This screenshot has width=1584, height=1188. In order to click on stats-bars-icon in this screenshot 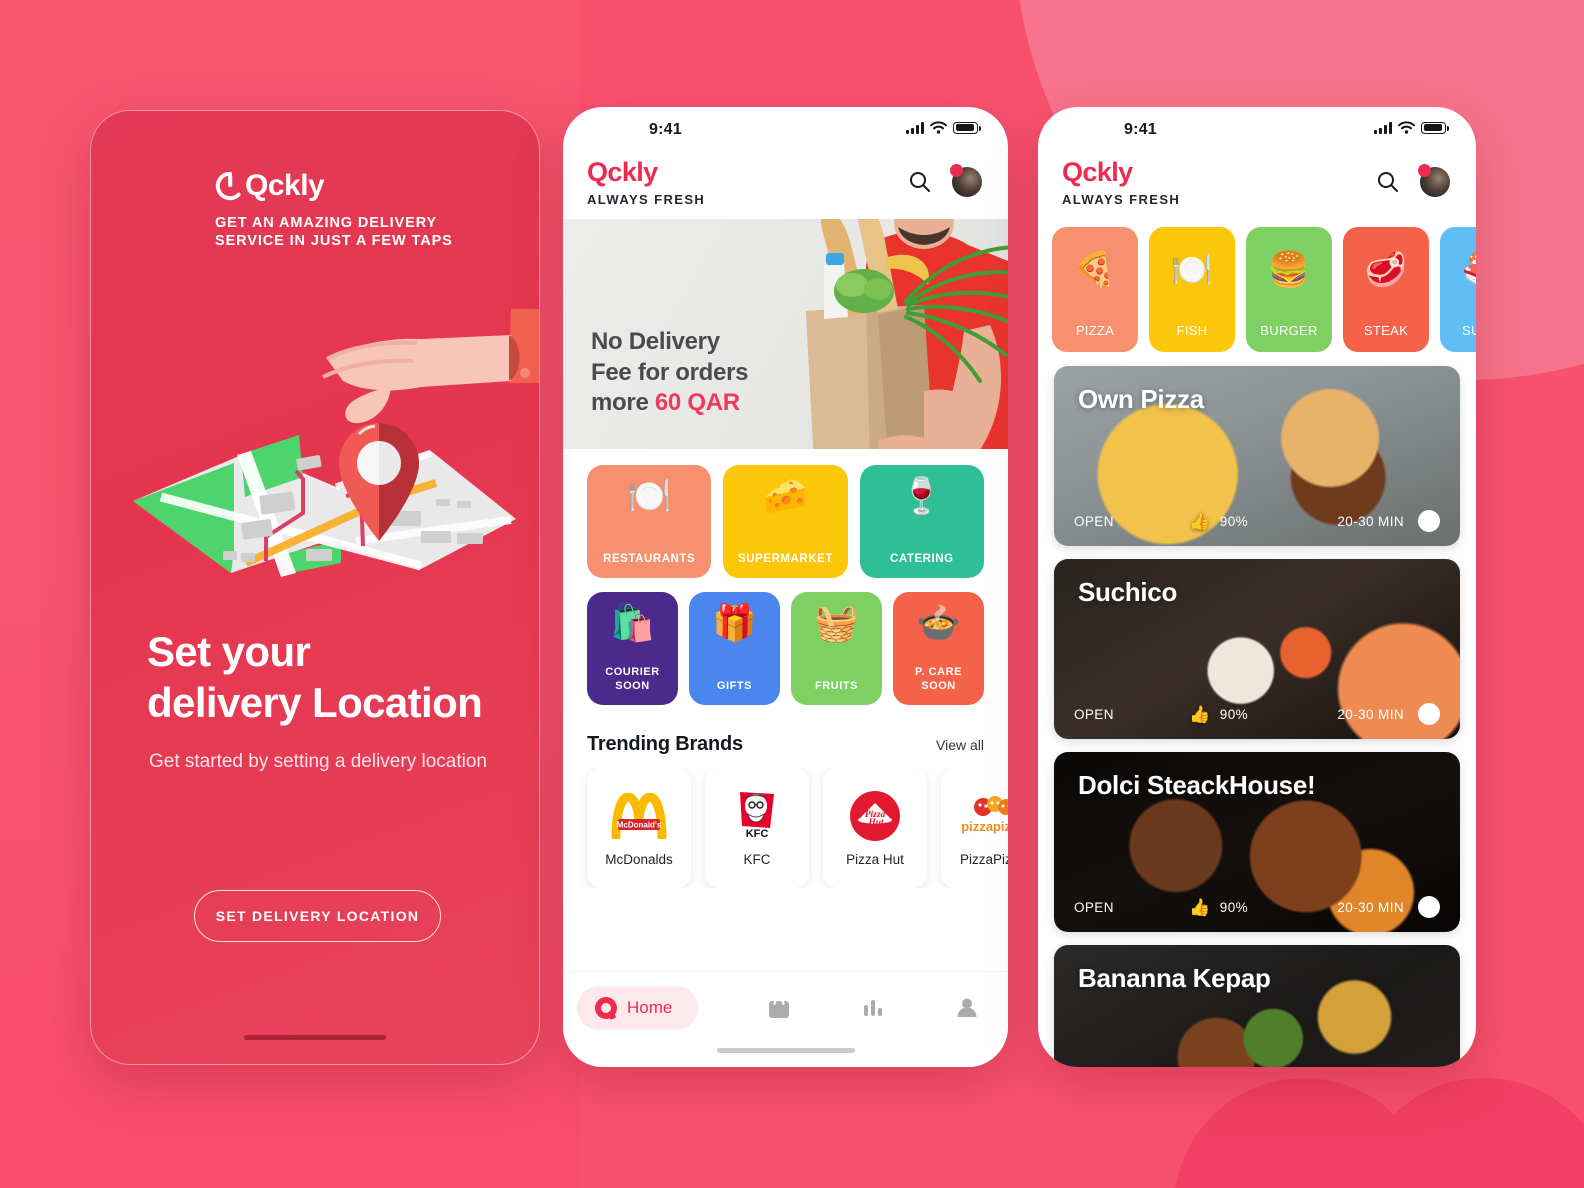, I will do `click(873, 1008)`.